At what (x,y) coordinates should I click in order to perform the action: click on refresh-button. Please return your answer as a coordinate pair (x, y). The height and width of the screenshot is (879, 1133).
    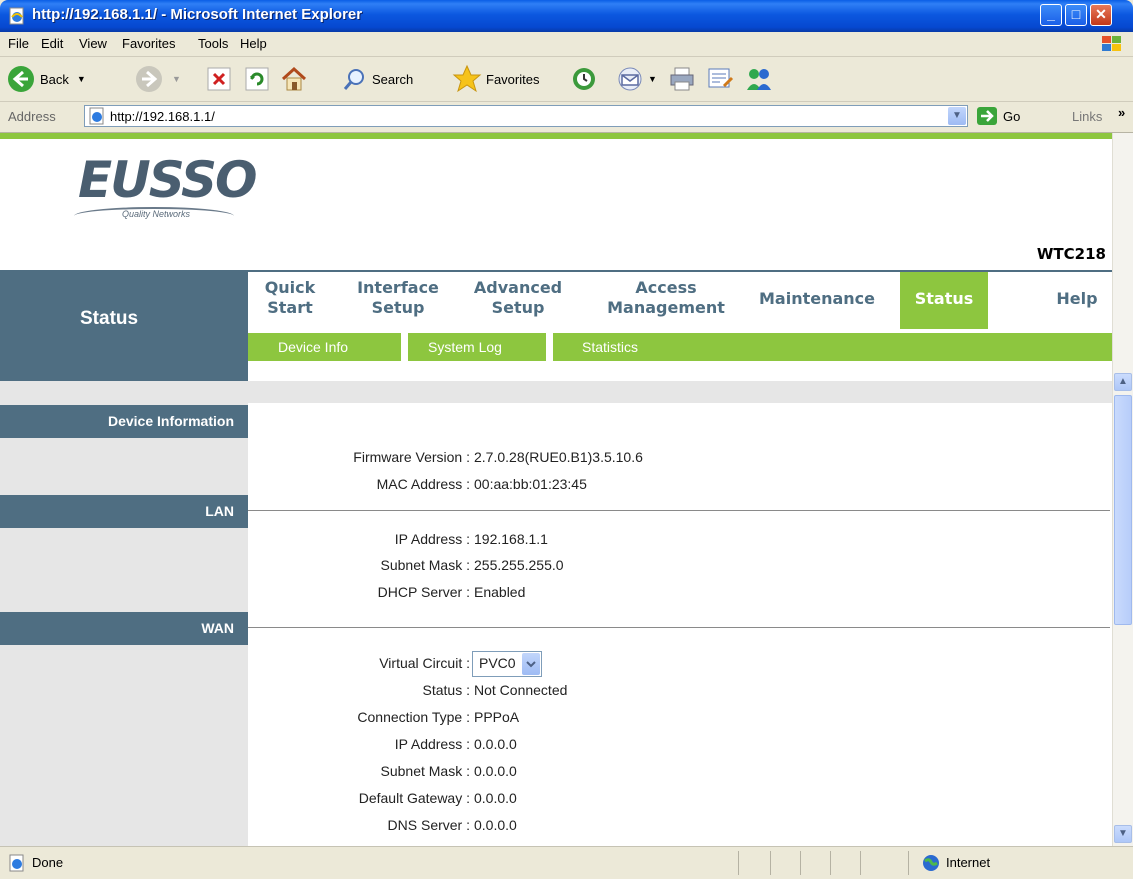
    Looking at the image, I should click on (257, 79).